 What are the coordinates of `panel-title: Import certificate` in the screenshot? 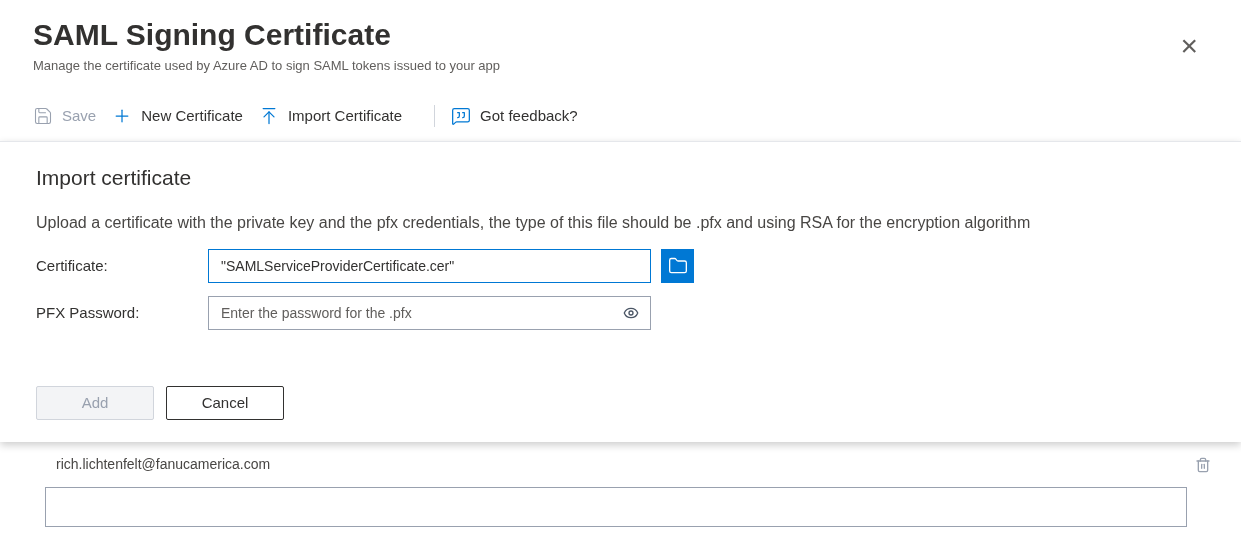 It's located at (114, 178).